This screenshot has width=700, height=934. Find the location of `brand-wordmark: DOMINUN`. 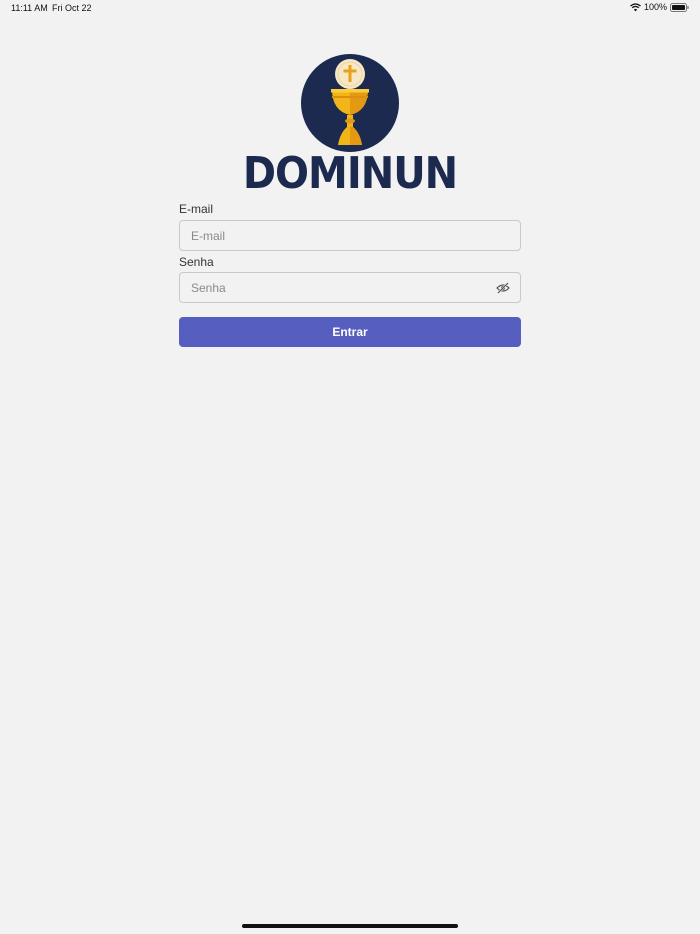

brand-wordmark: DOMINUN is located at coordinates (350, 174).